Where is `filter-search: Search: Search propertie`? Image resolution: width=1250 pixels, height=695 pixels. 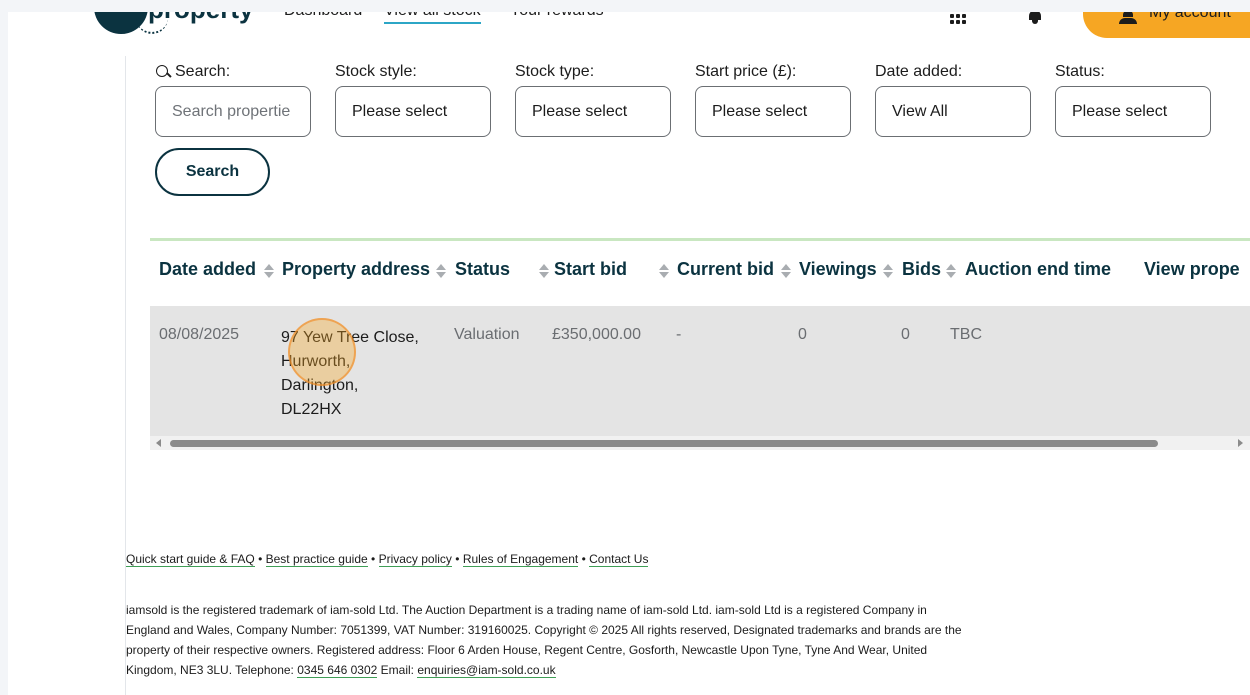 filter-search: Search: Search propertie is located at coordinates (233, 99).